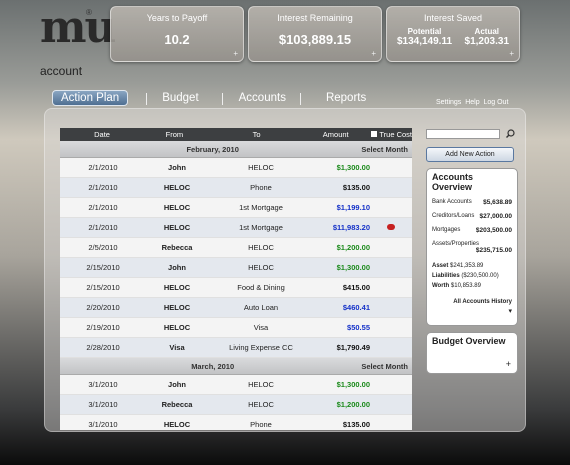 The image size is (570, 465). Describe the element at coordinates (465, 285) in the screenshot. I see `worth-value: $10,853.89` at that location.